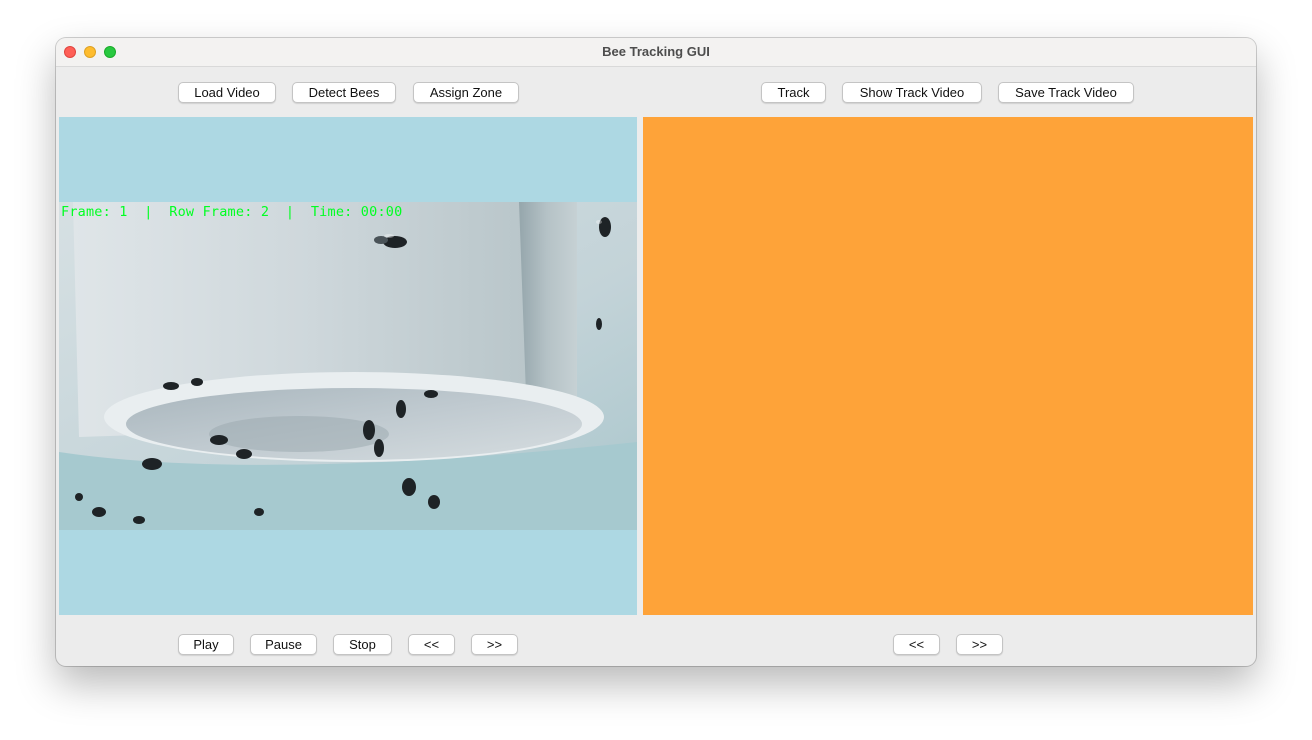  I want to click on track-button: Track, so click(793, 92).